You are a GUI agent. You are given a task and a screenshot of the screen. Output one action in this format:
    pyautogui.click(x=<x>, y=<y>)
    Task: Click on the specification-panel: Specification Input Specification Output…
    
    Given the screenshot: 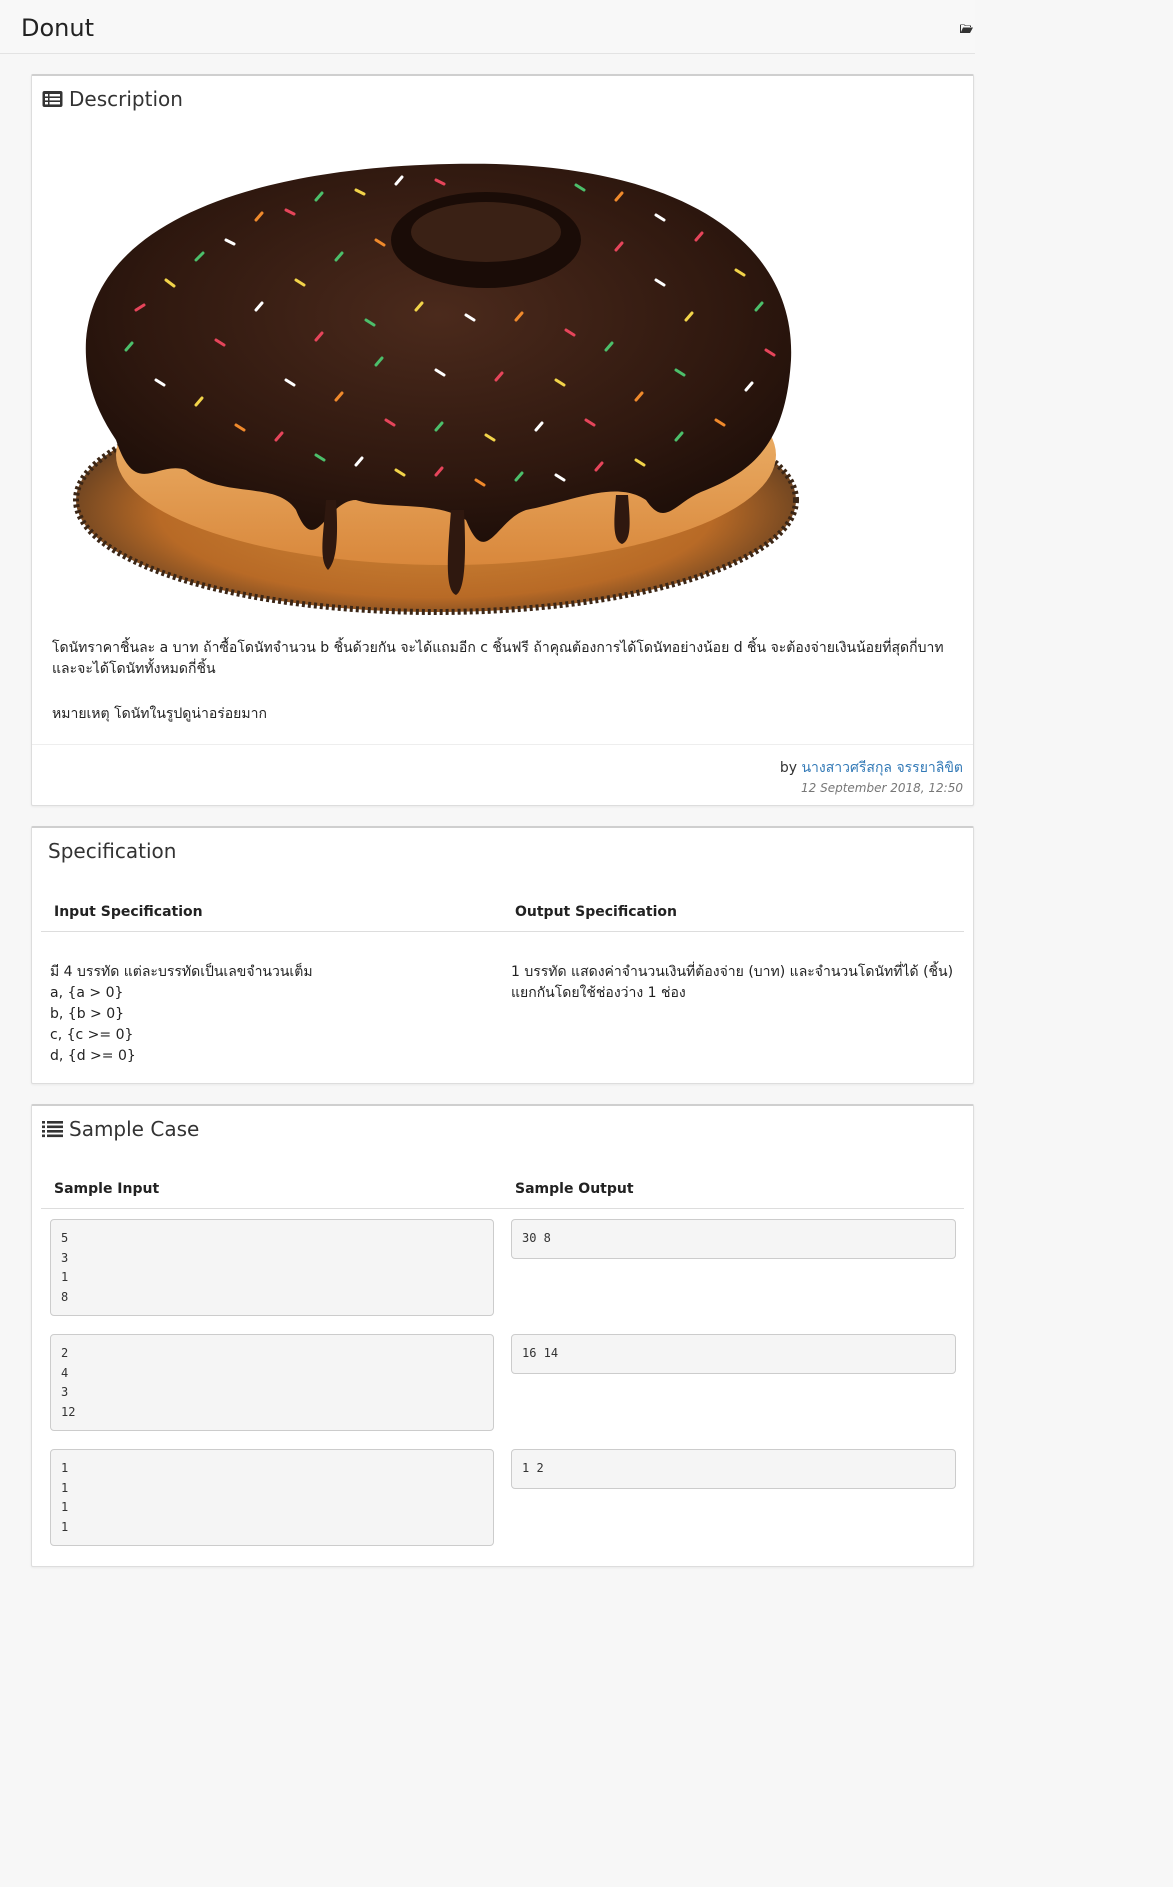 What is the action you would take?
    pyautogui.click(x=502, y=955)
    